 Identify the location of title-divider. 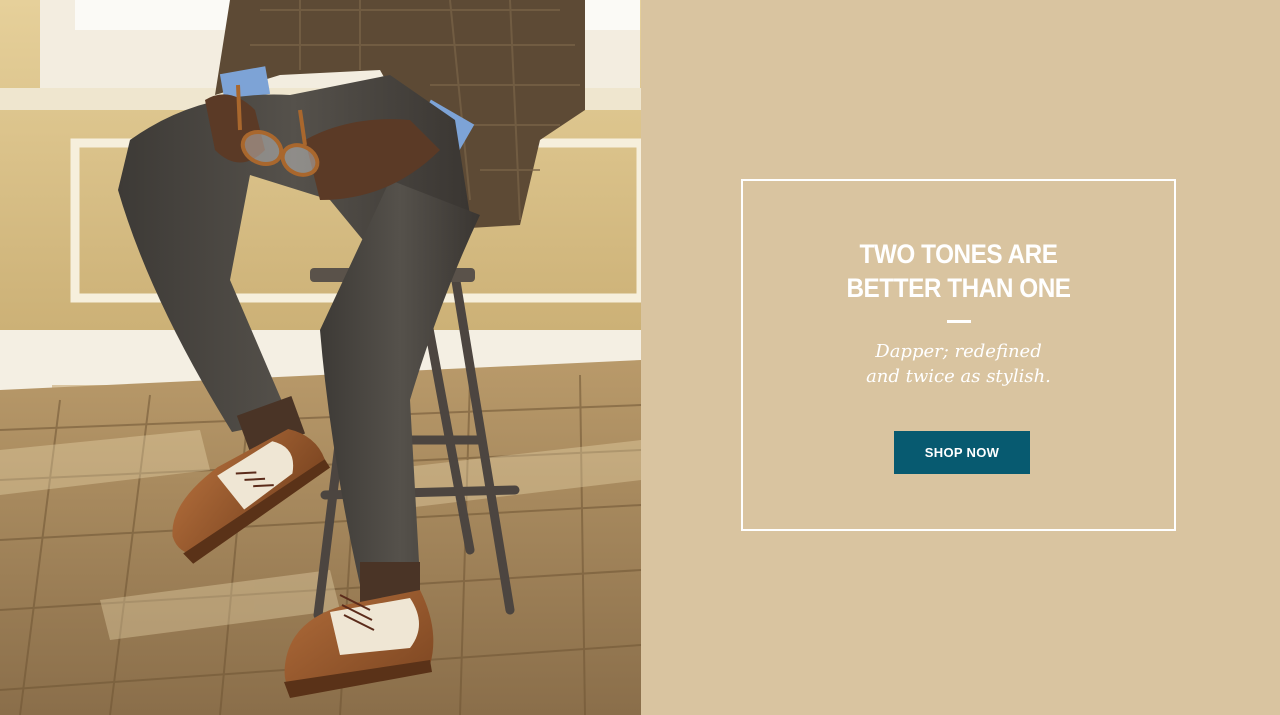
(958, 321).